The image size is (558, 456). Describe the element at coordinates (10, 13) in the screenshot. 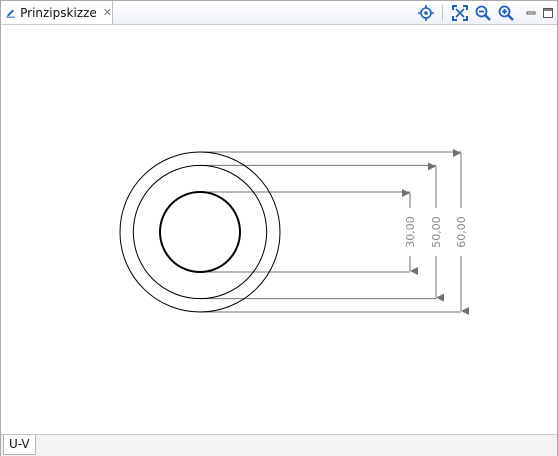

I see `pencil-edit-icon` at that location.